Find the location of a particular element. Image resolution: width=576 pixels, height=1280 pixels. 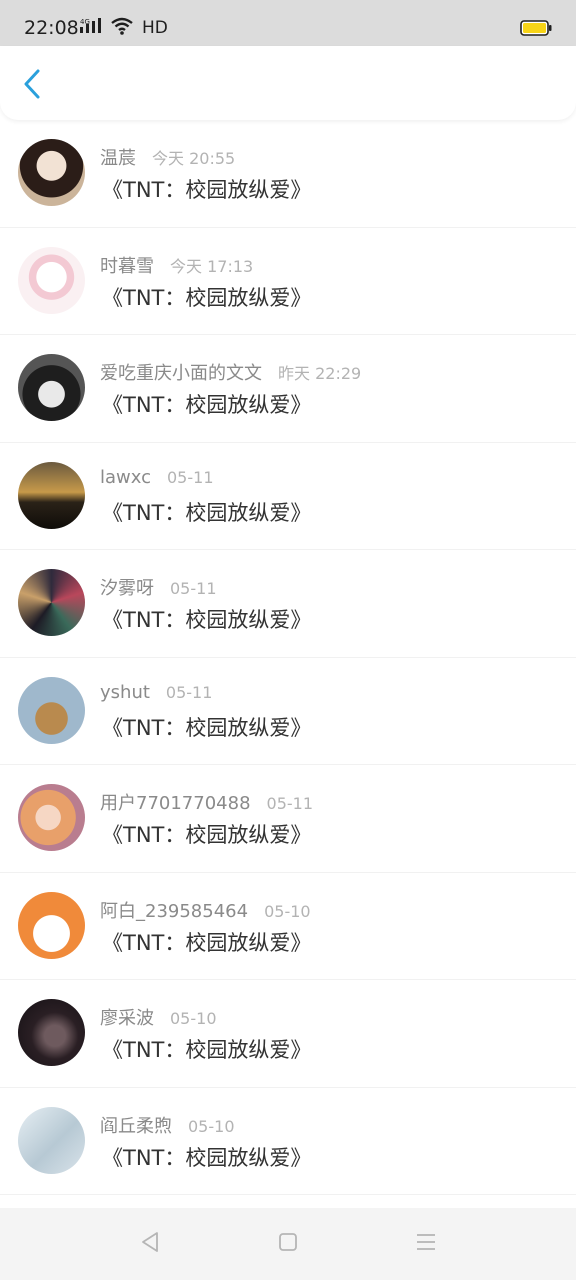

system-nav-bar is located at coordinates (288, 1244).